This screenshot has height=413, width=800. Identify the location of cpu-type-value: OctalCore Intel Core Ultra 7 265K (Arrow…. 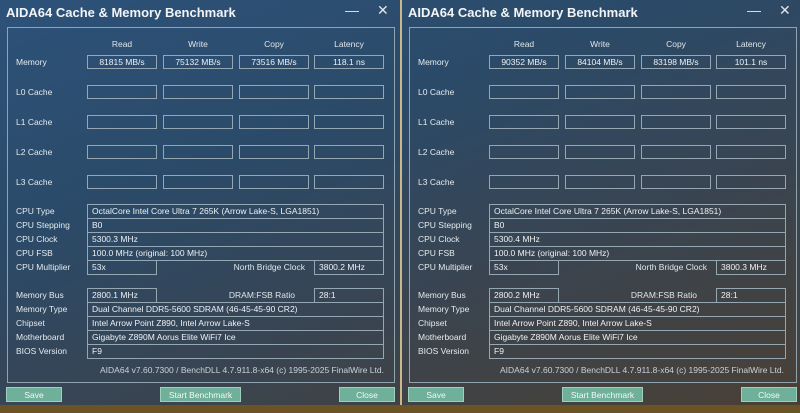
(637, 211).